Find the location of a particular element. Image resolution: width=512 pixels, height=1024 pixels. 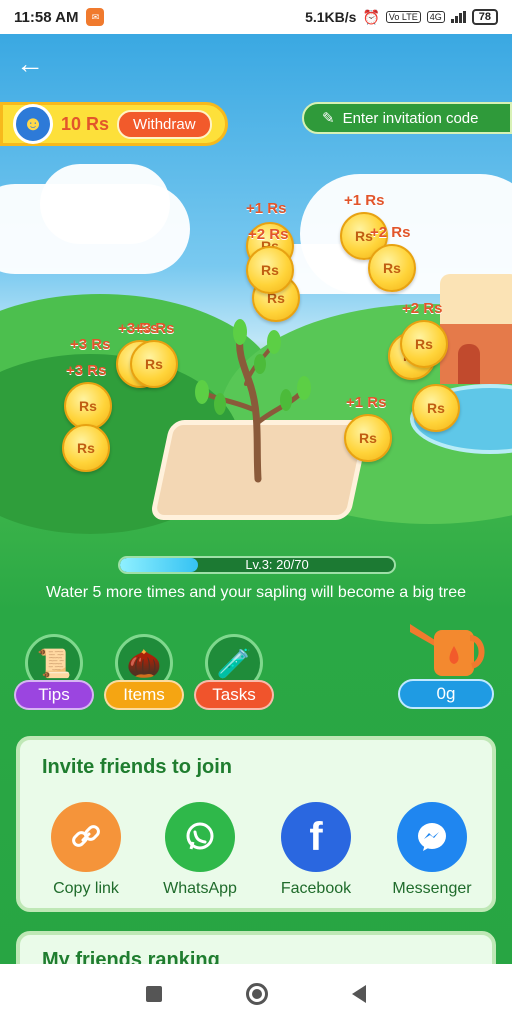

net-speed: 5.1KB/s is located at coordinates (331, 17).